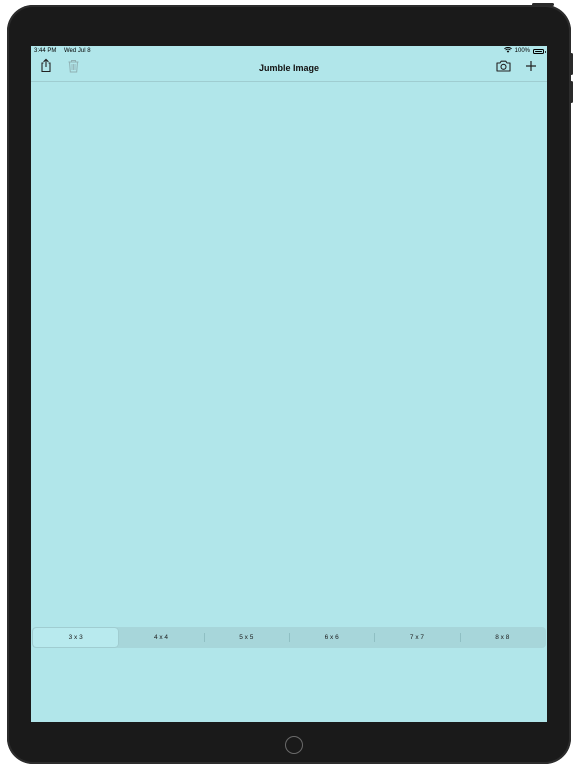  I want to click on segment-label: 3 x 3, so click(75, 637).